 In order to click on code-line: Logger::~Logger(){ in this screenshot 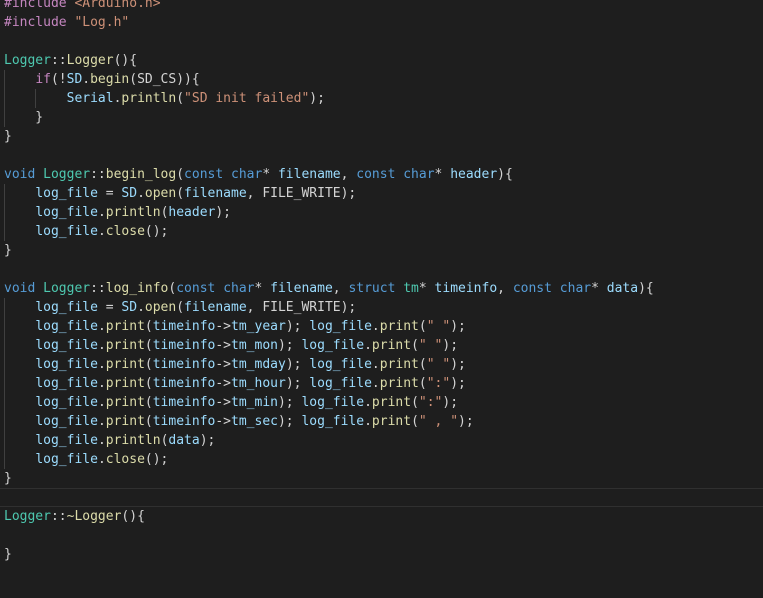, I will do `click(381, 516)`.